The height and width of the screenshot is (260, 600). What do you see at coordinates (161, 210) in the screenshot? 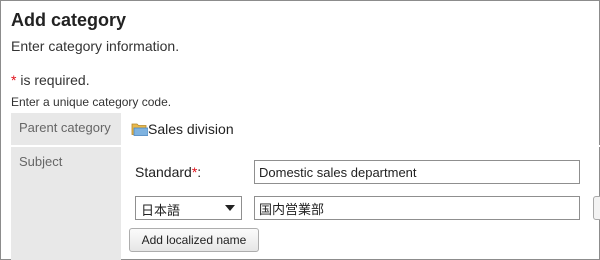
I see `language-select-value: 日本語` at bounding box center [161, 210].